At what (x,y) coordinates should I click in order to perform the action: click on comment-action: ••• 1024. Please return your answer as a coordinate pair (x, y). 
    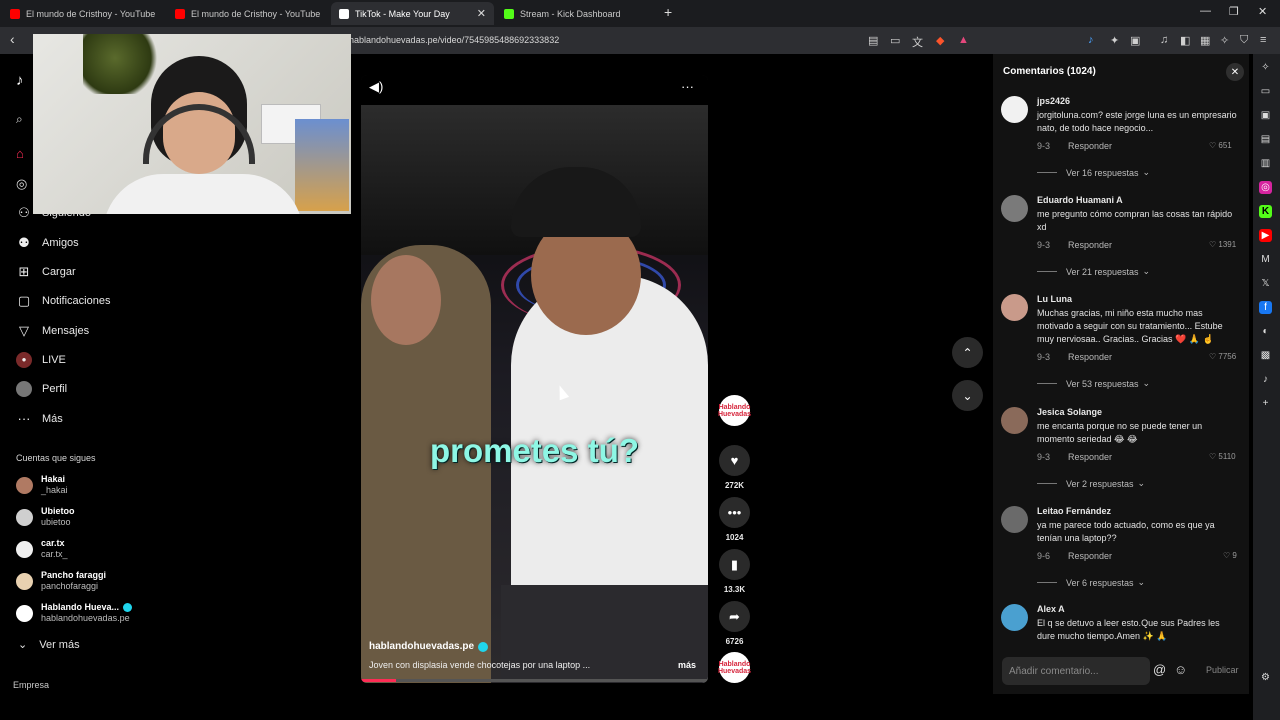
    Looking at the image, I should click on (734, 519).